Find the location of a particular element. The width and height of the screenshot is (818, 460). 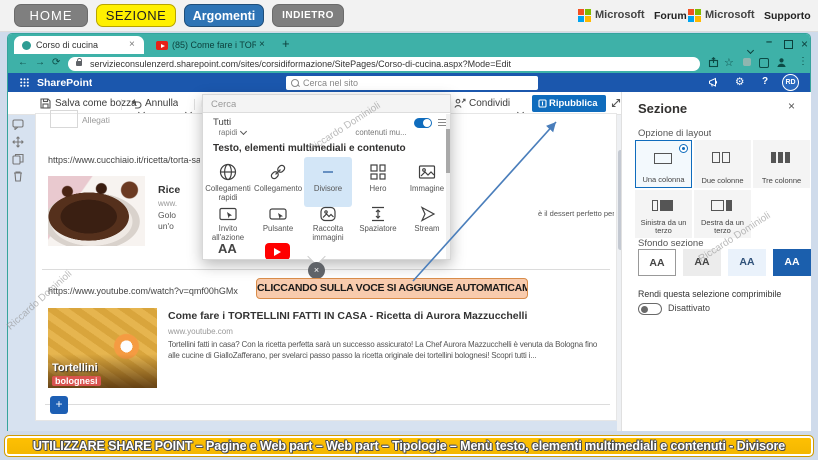

picker-item-label: Raccolta immagini is located at coordinates (328, 233).